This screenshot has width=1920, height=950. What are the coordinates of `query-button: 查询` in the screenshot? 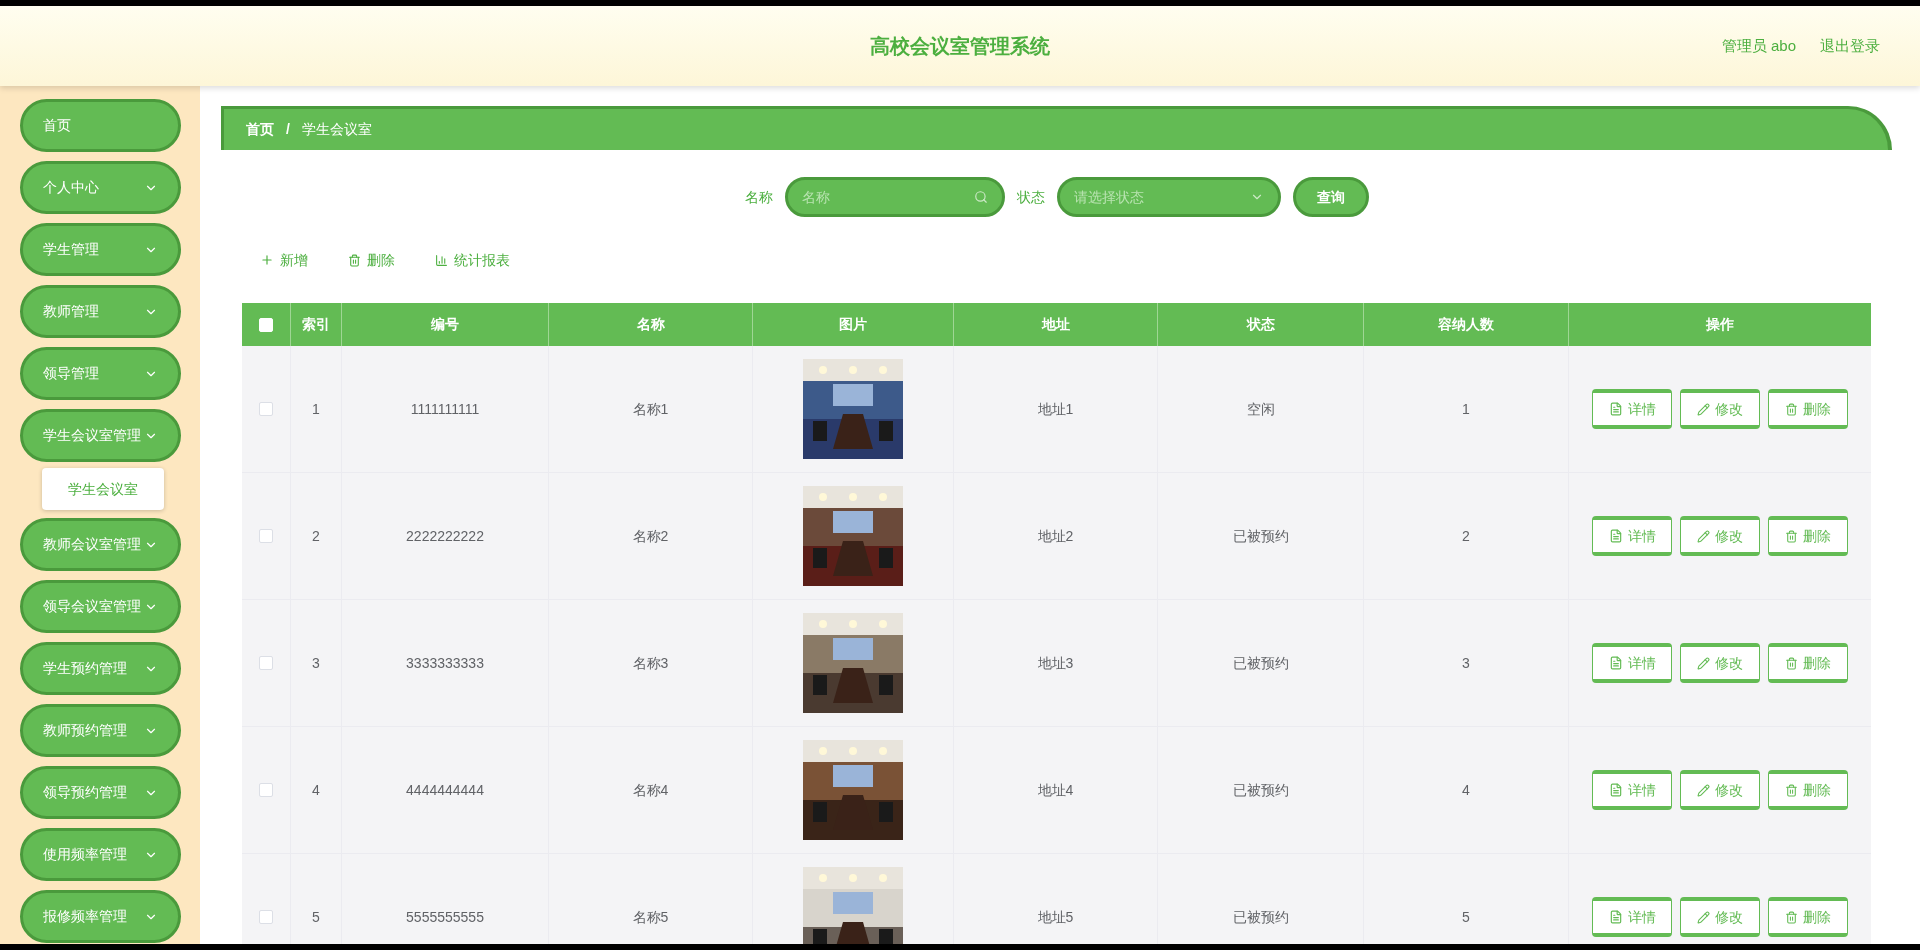 It's located at (1330, 197).